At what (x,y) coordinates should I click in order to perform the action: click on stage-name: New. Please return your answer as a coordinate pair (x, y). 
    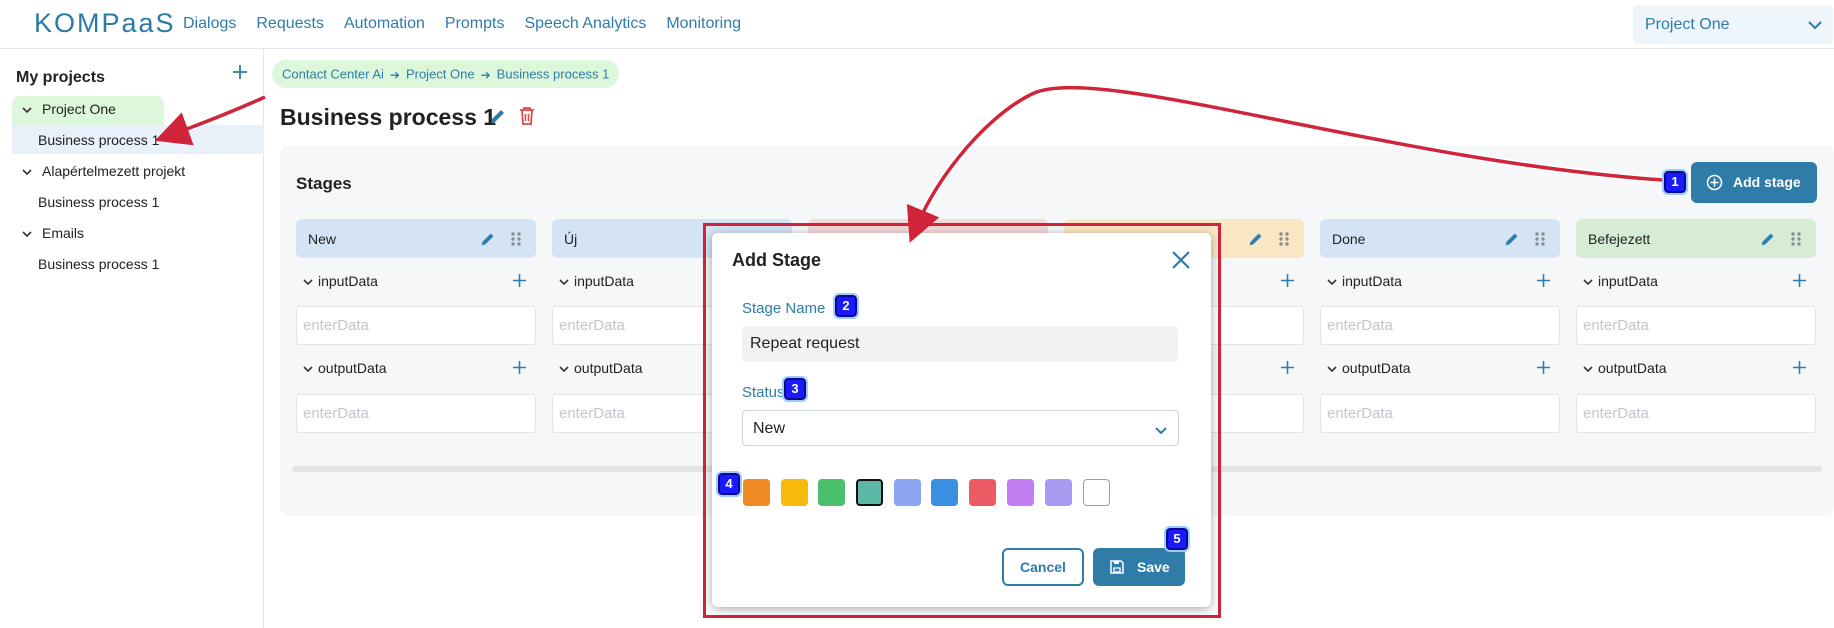
    Looking at the image, I should click on (322, 239).